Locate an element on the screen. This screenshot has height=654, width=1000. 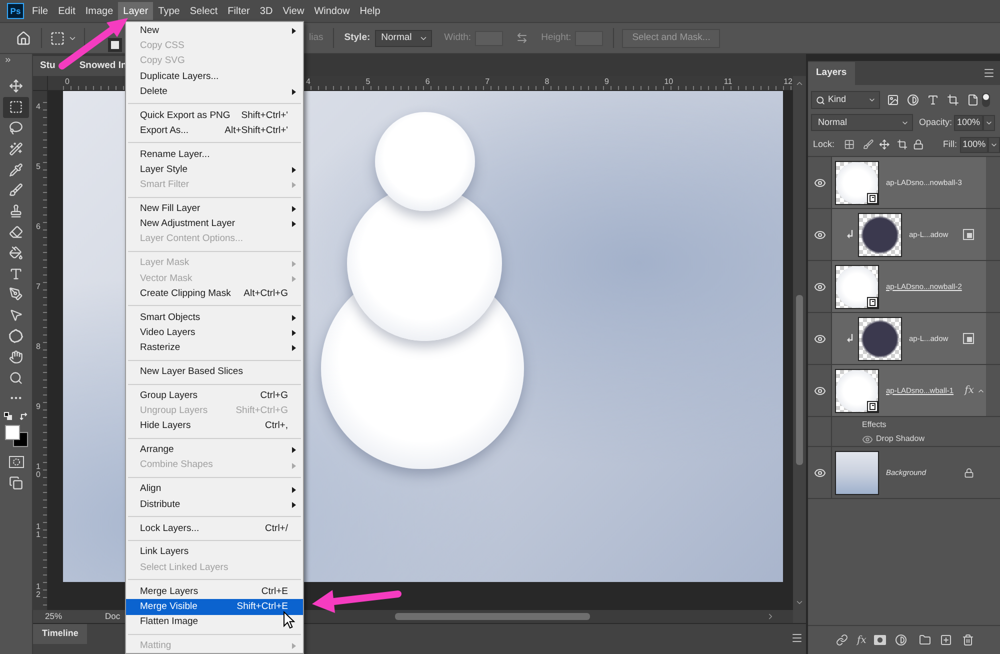
filter-toggle is located at coordinates (986, 100).